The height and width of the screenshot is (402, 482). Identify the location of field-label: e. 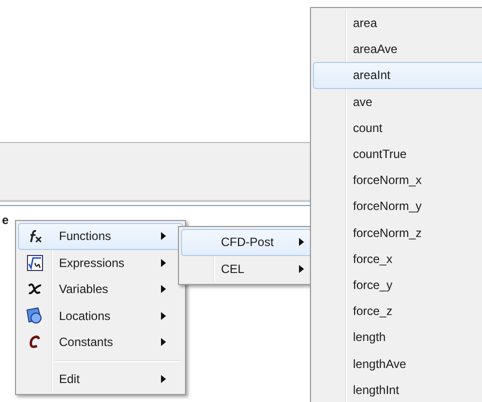
(5, 220).